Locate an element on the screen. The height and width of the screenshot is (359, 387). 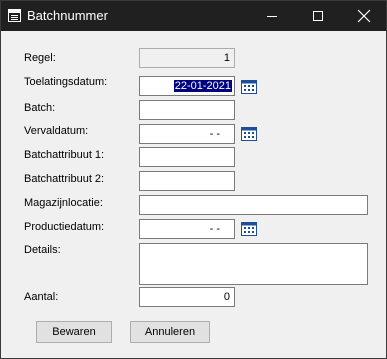
close-icon is located at coordinates (364, 16).